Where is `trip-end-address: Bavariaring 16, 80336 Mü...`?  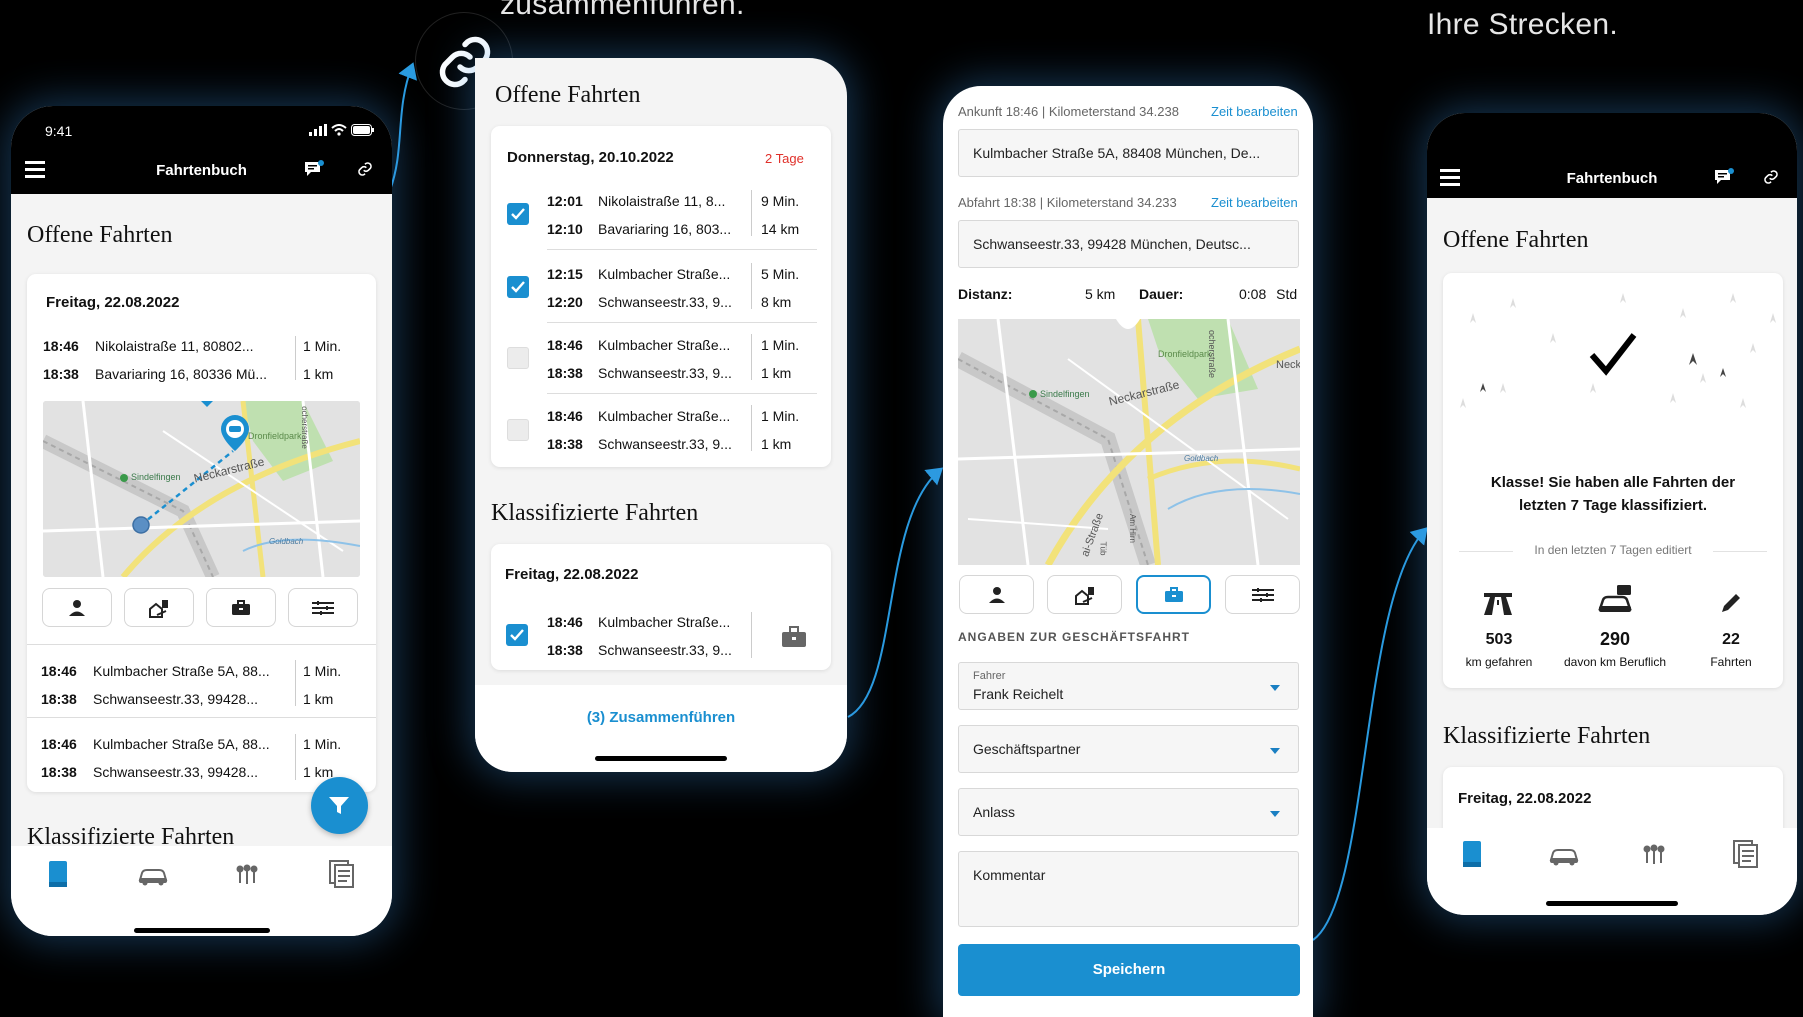 trip-end-address: Bavariaring 16, 80336 Mü... is located at coordinates (181, 374).